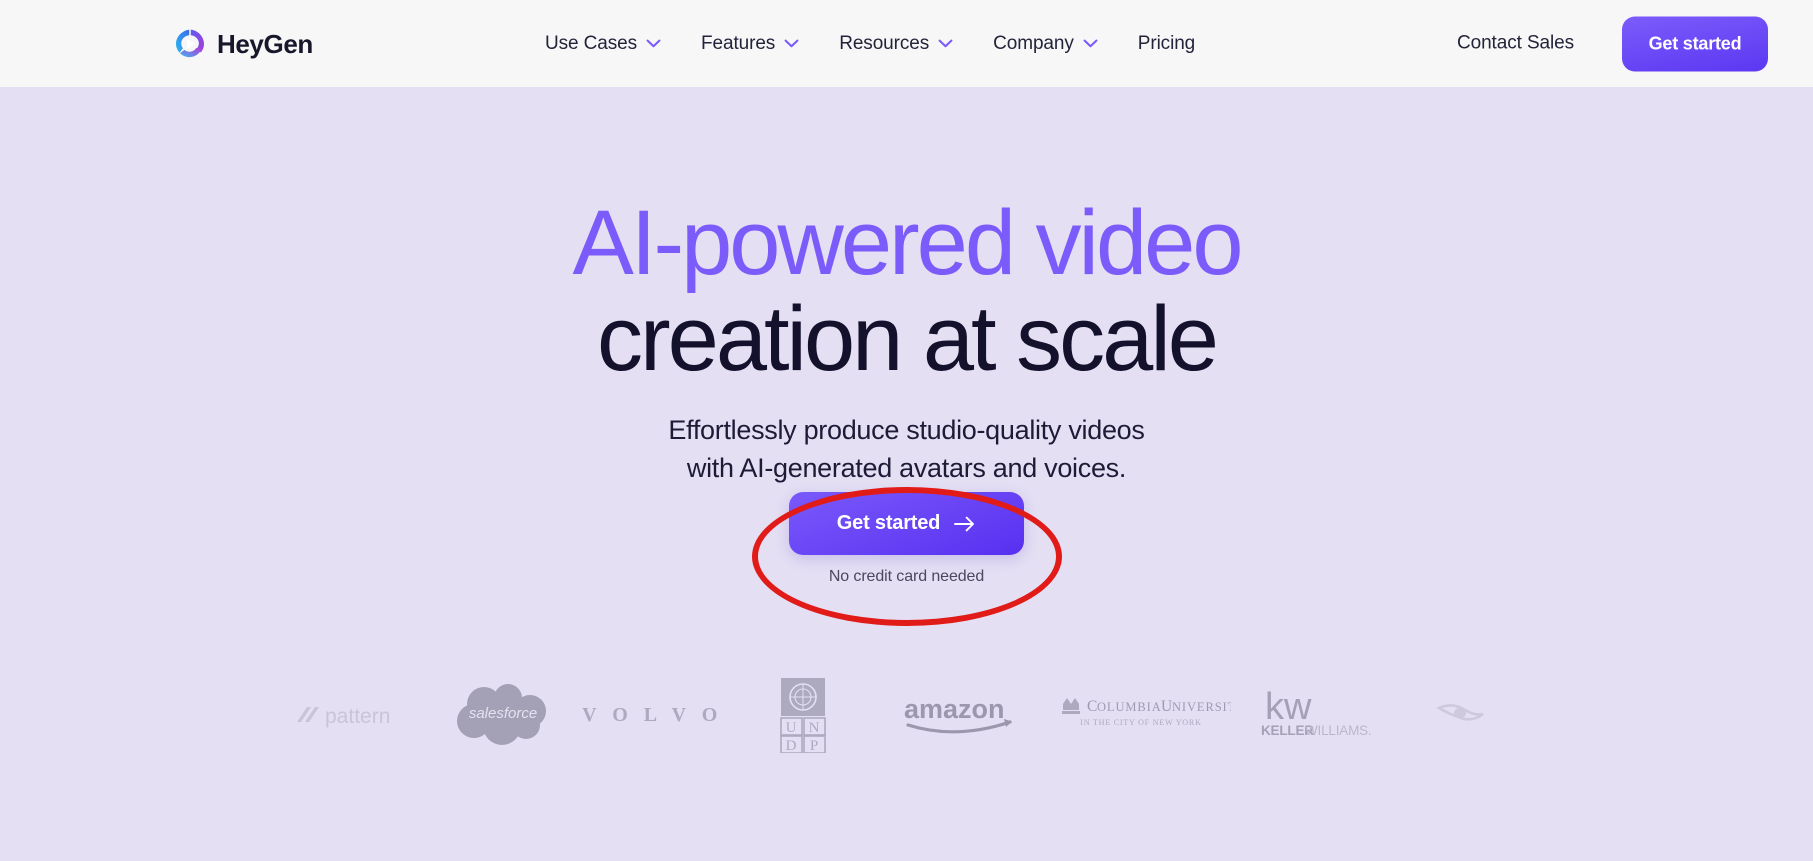 This screenshot has height=861, width=1813. I want to click on svg-text: N, so click(813, 728).